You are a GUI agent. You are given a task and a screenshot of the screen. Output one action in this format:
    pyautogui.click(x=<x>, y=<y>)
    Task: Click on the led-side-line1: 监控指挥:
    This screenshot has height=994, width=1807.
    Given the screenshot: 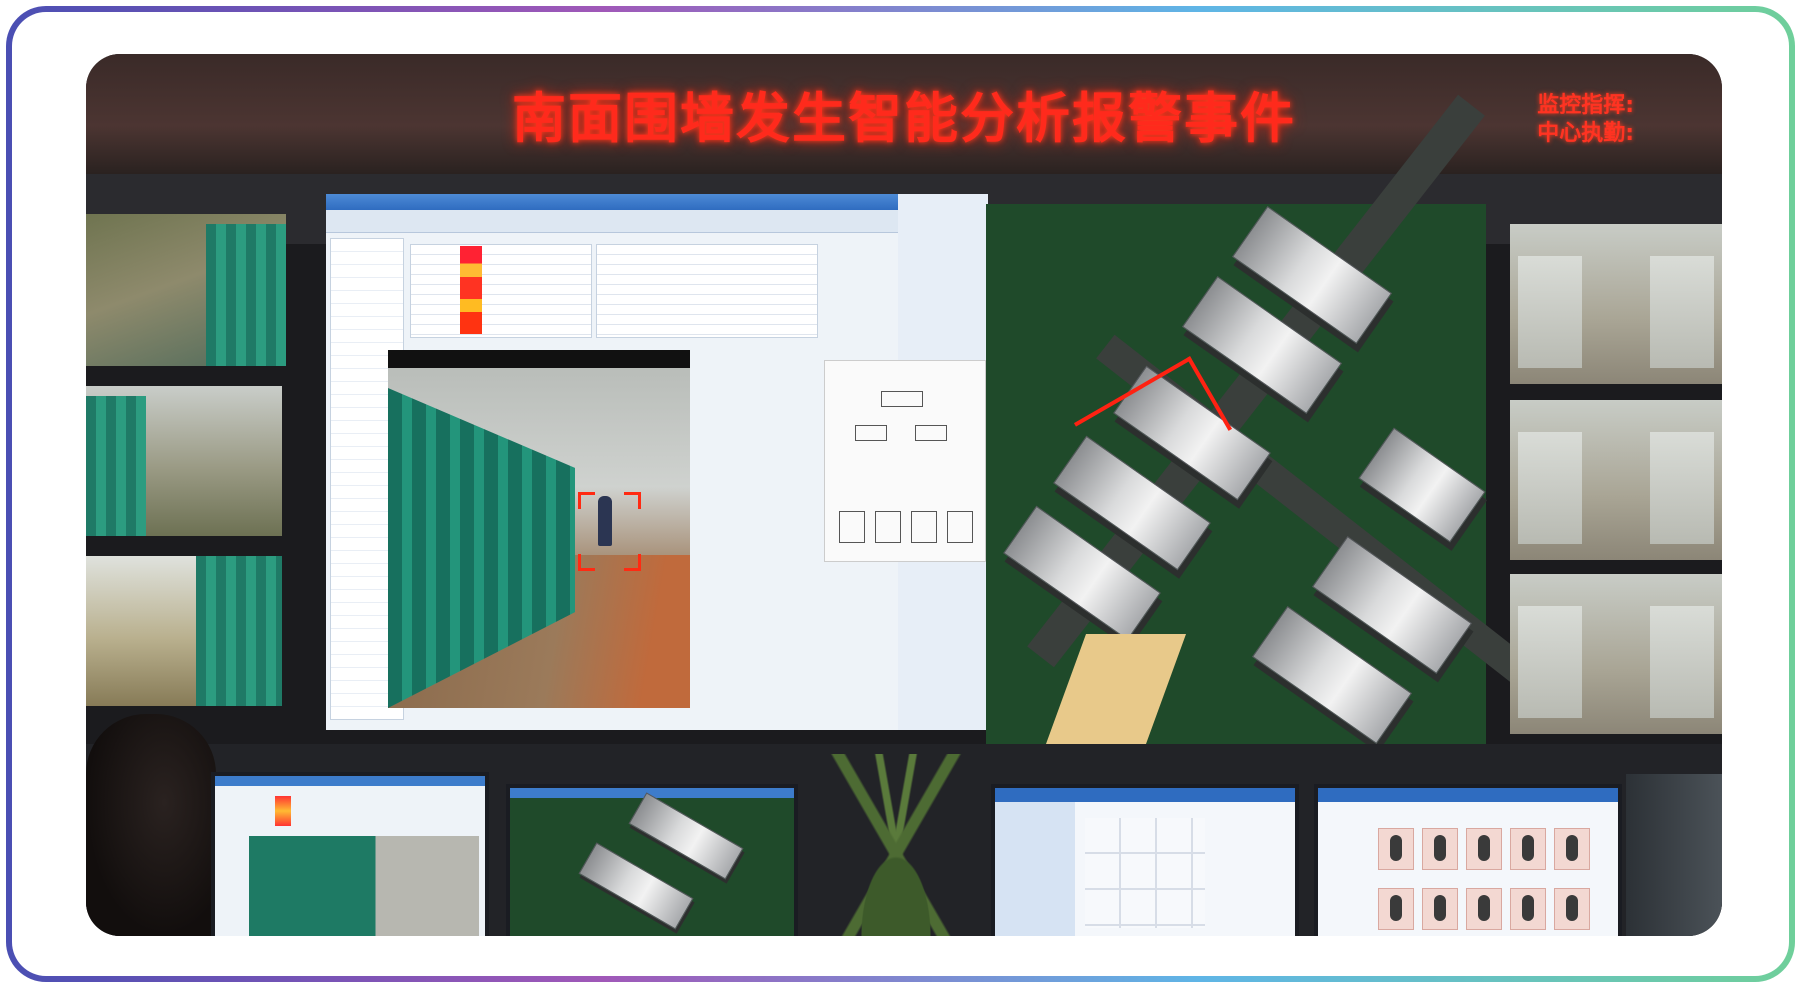 What is the action you would take?
    pyautogui.click(x=1585, y=105)
    